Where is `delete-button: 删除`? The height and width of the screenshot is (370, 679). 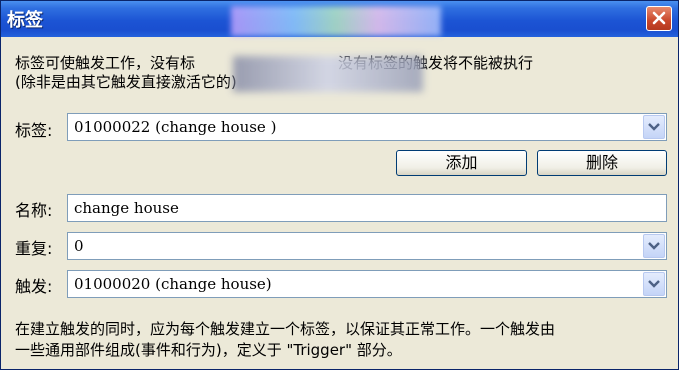
delete-button: 删除 is located at coordinates (602, 163).